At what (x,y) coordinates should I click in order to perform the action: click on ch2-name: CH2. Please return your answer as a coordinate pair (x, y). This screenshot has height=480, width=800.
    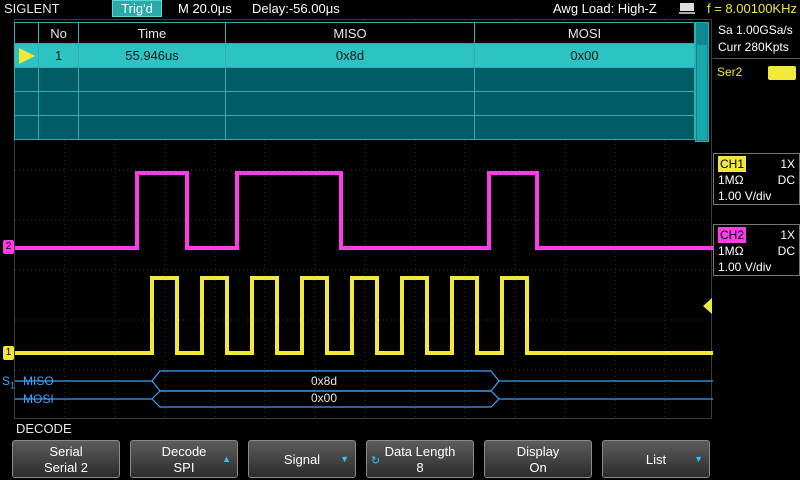
    Looking at the image, I should click on (732, 235).